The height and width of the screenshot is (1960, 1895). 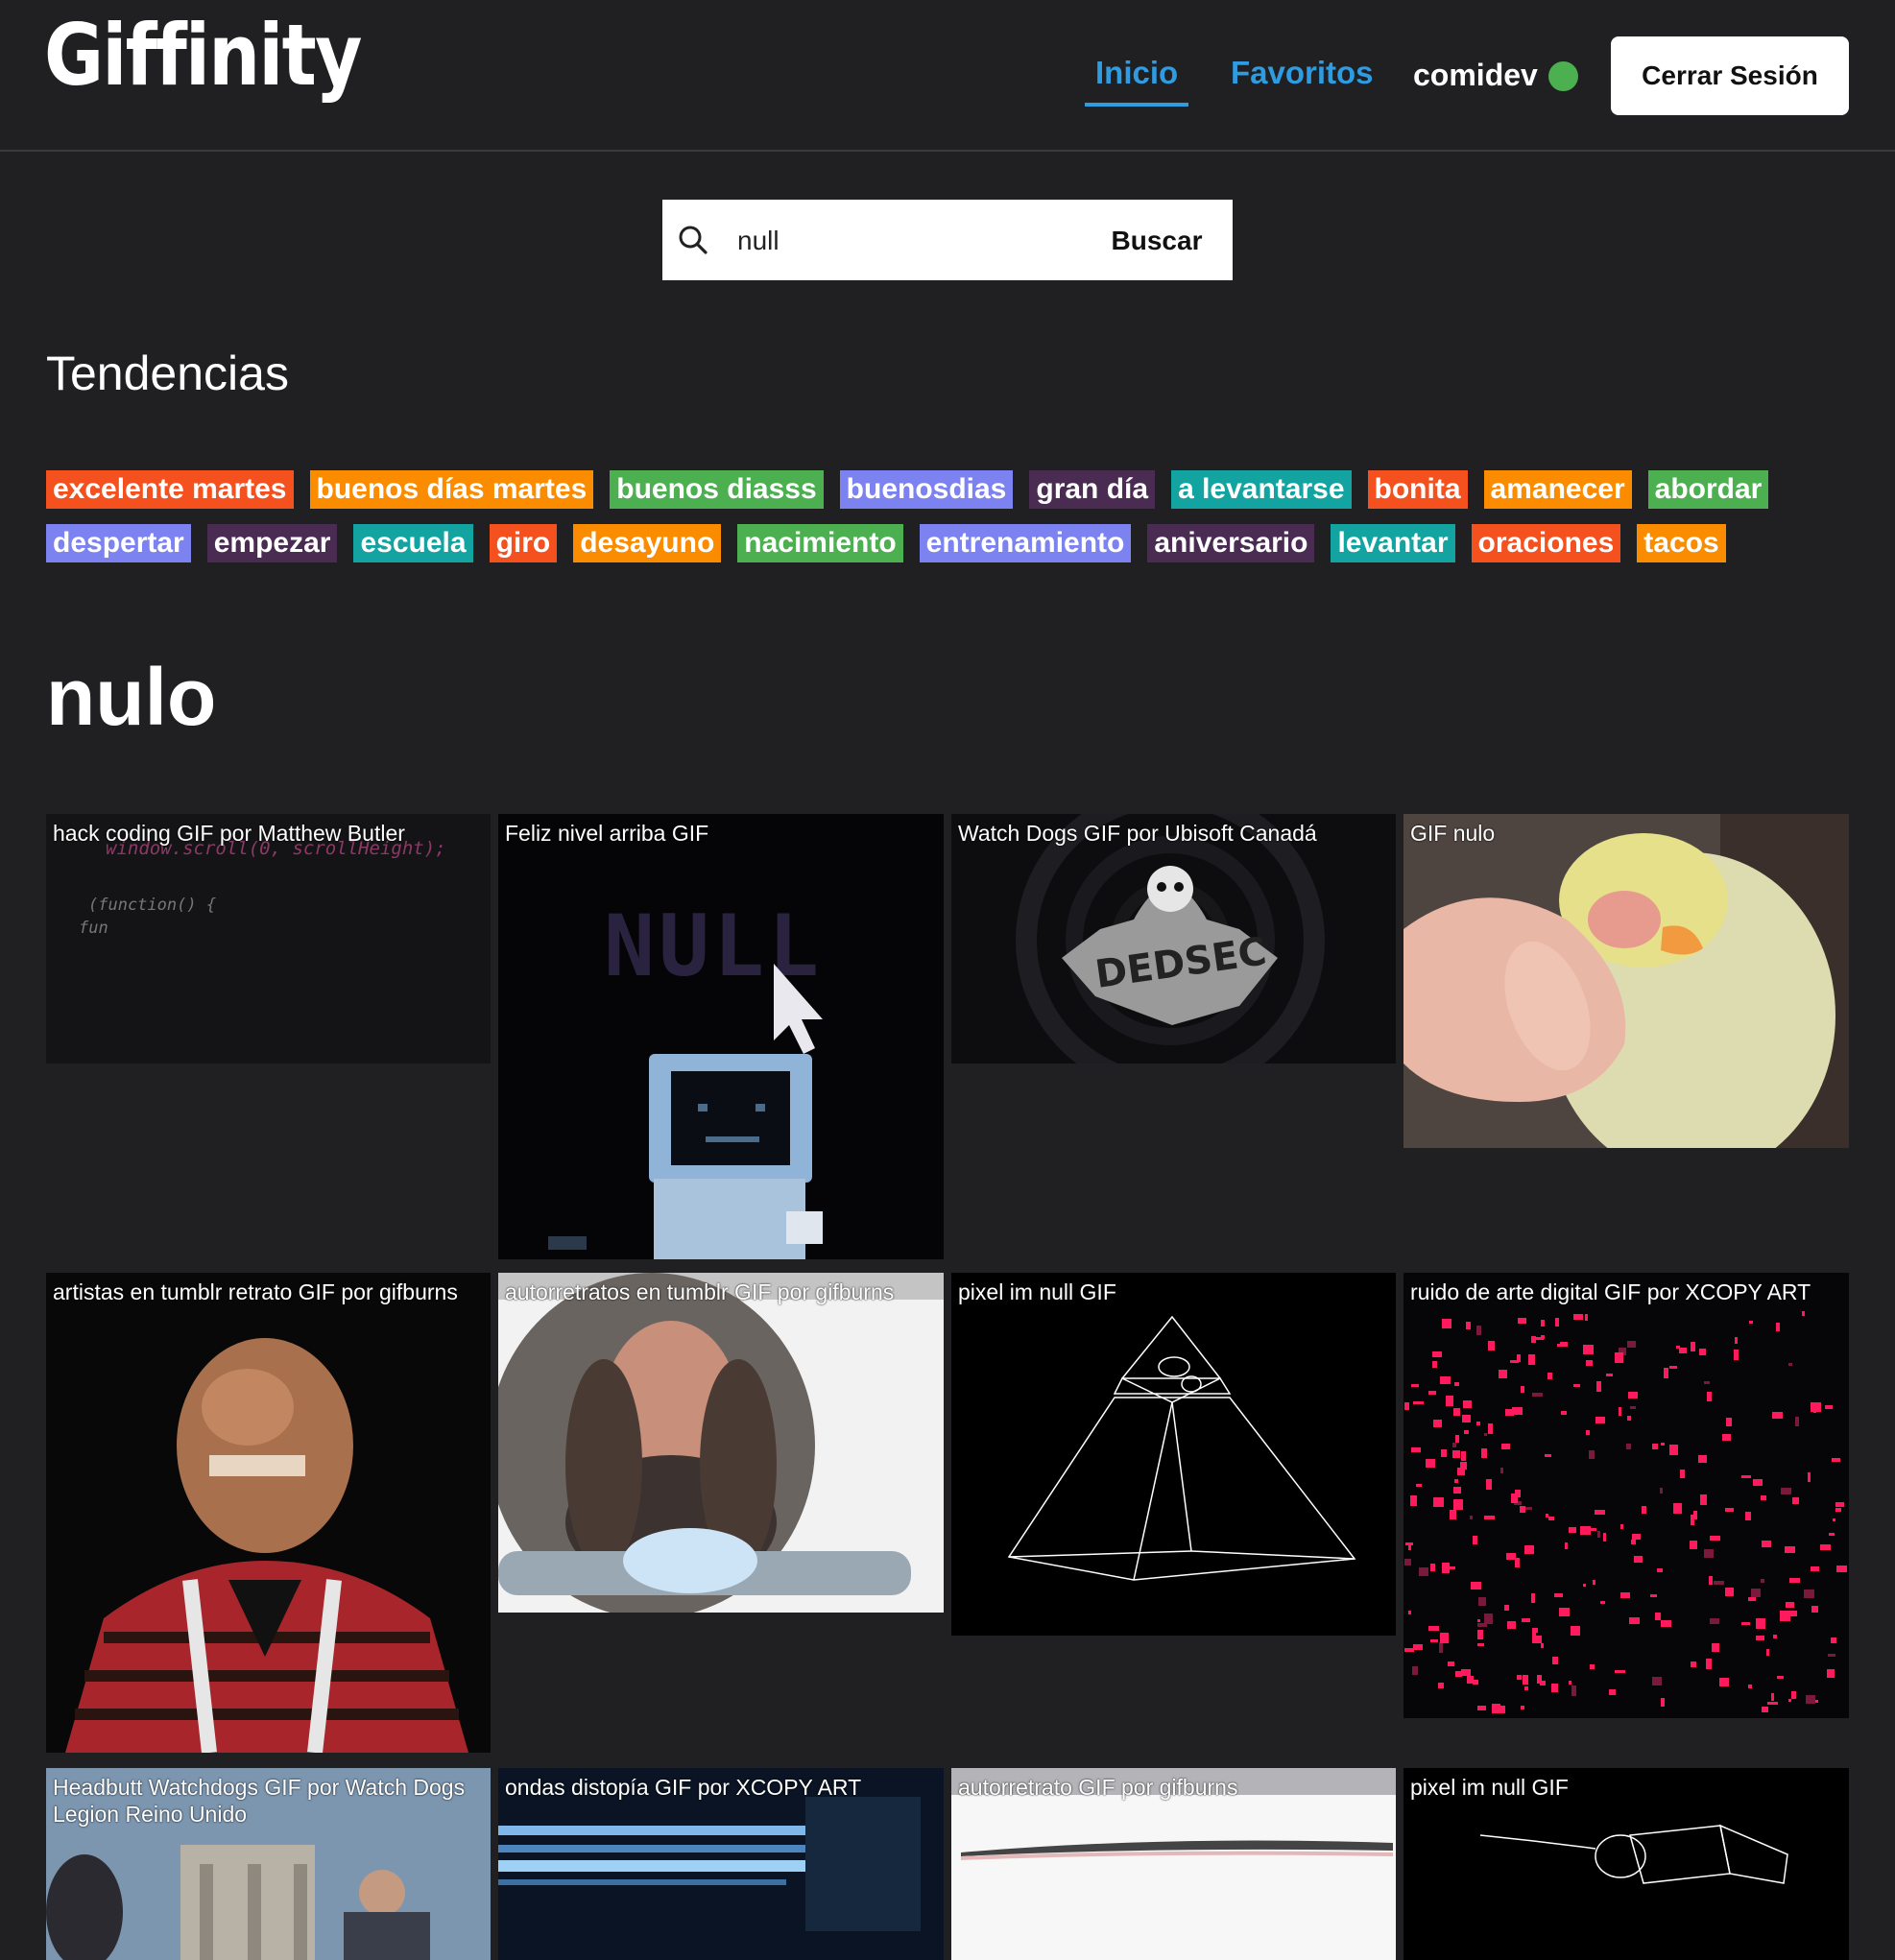 I want to click on username-label: comidev, so click(x=1475, y=75).